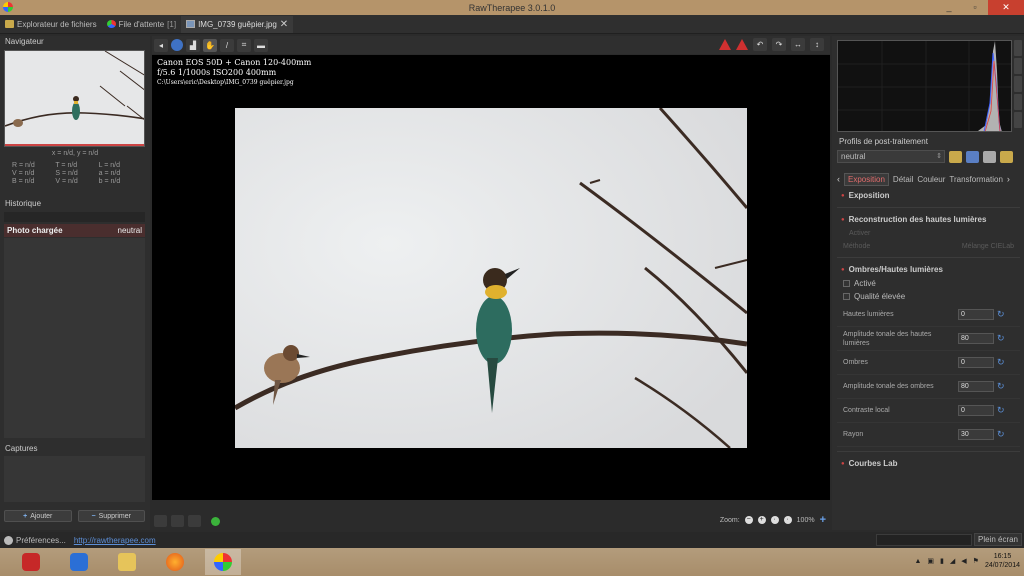 This screenshot has width=1024, height=576. Describe the element at coordinates (194, 521) in the screenshot. I see `send-to-editor-icon` at that location.